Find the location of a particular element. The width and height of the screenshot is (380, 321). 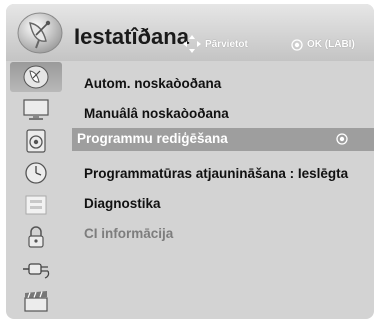

clock-icon is located at coordinates (36, 173).